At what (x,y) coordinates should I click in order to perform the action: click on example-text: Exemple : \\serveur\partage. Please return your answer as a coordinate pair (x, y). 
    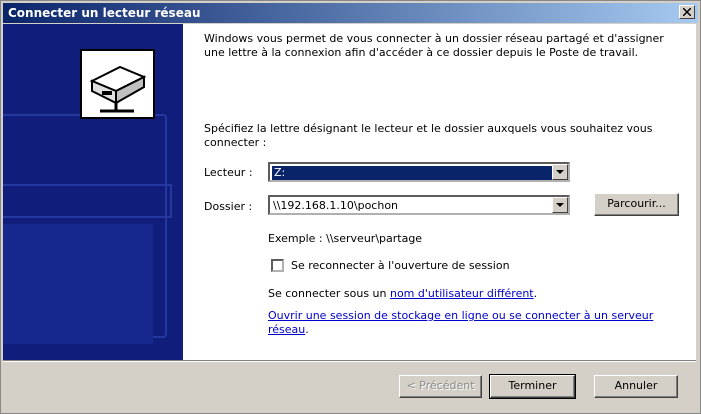
    Looking at the image, I should click on (345, 238).